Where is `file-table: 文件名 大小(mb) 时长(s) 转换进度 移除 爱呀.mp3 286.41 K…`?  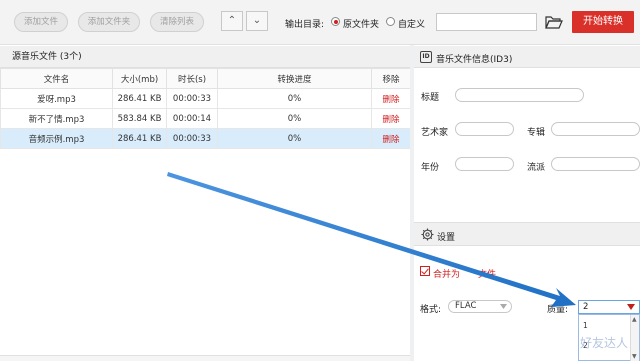
file-table: 文件名 大小(mb) 时长(s) 转换进度 移除 爱呀.mp3 286.41 K… is located at coordinates (205, 108).